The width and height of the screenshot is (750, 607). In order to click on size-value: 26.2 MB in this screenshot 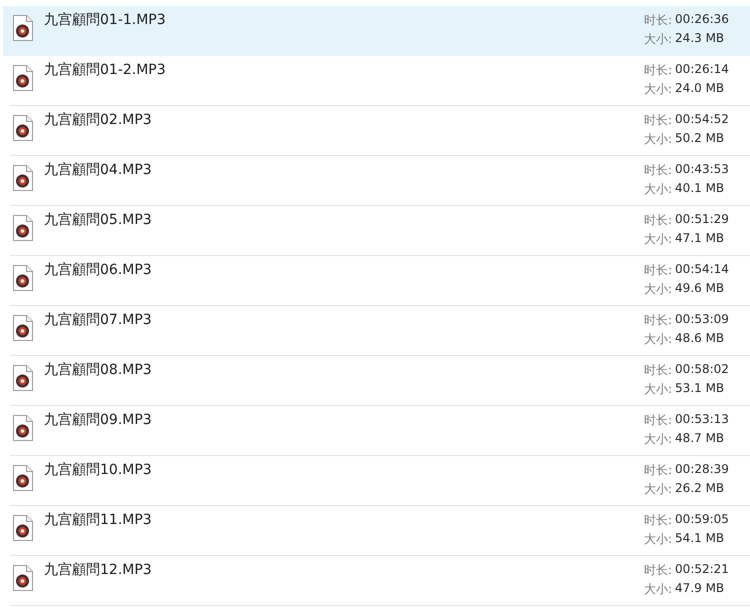, I will do `click(700, 489)`.